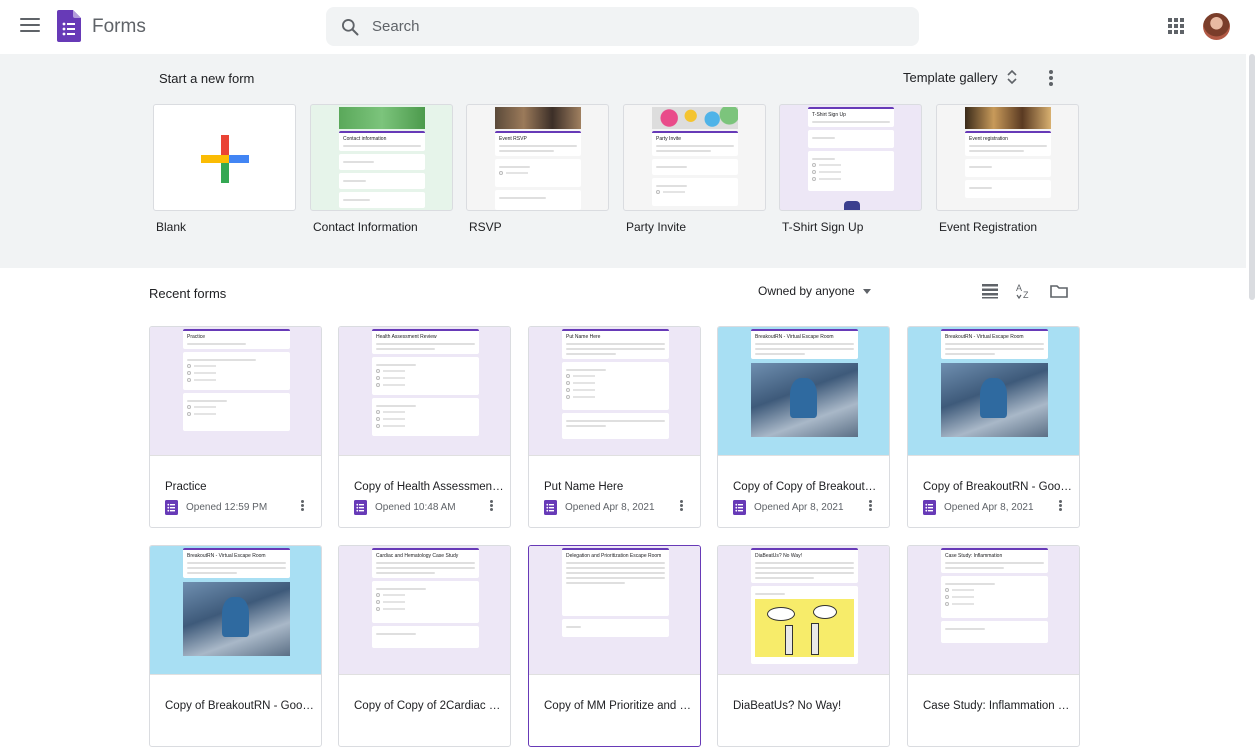 The width and height of the screenshot is (1258, 747). I want to click on recent-form-card: Practice Practice Opened 12:59 PM, so click(235, 427).